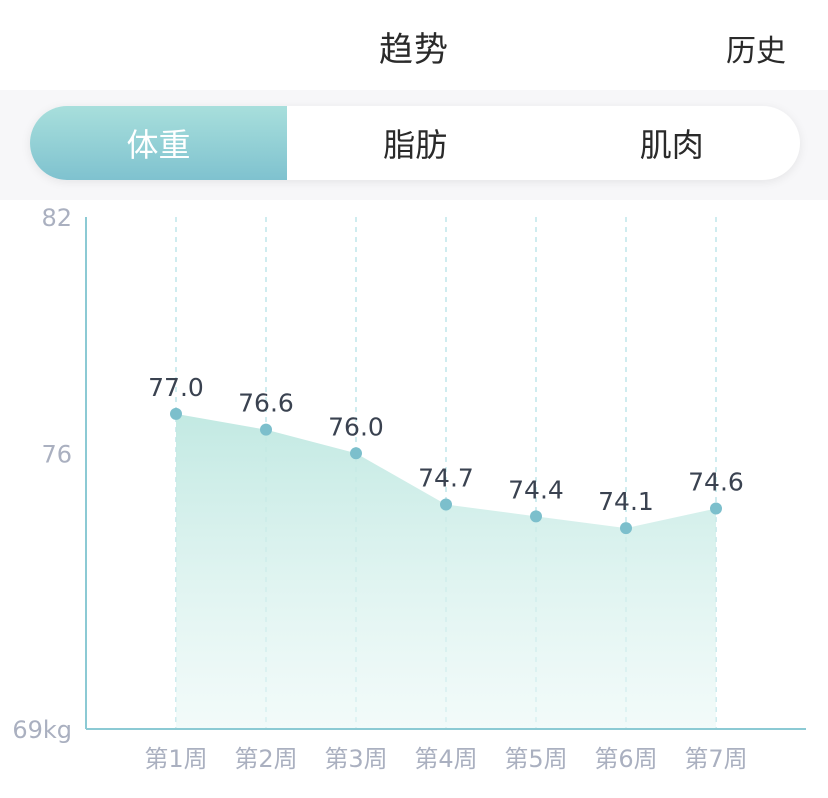 This screenshot has width=828, height=798. I want to click on y-tick-label: 76, so click(56, 454).